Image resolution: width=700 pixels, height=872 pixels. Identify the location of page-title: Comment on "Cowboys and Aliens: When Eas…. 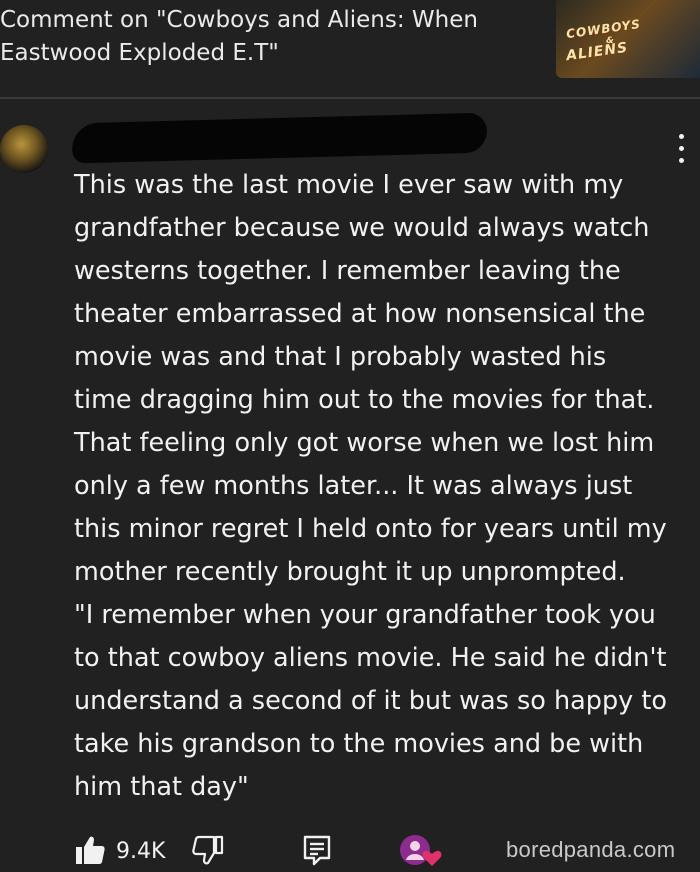
(239, 36).